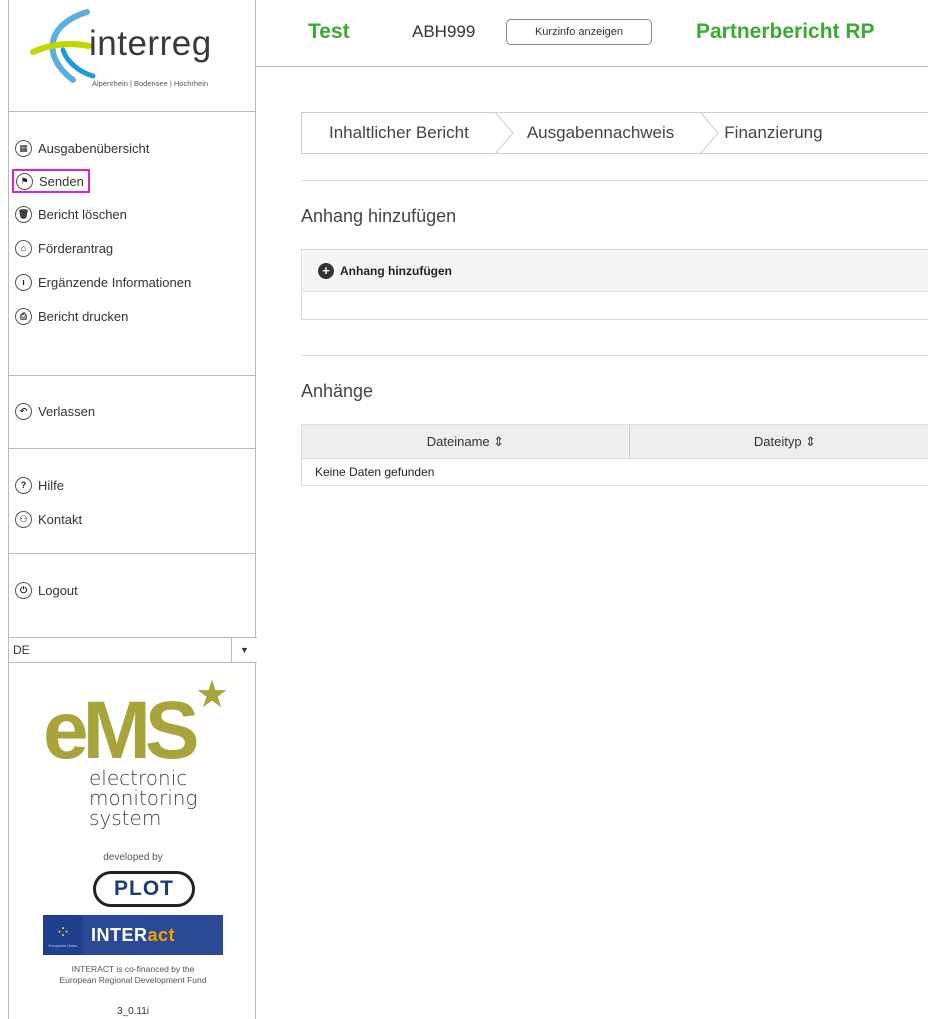  Describe the element at coordinates (592, 66) in the screenshot. I see `header-divider` at that location.